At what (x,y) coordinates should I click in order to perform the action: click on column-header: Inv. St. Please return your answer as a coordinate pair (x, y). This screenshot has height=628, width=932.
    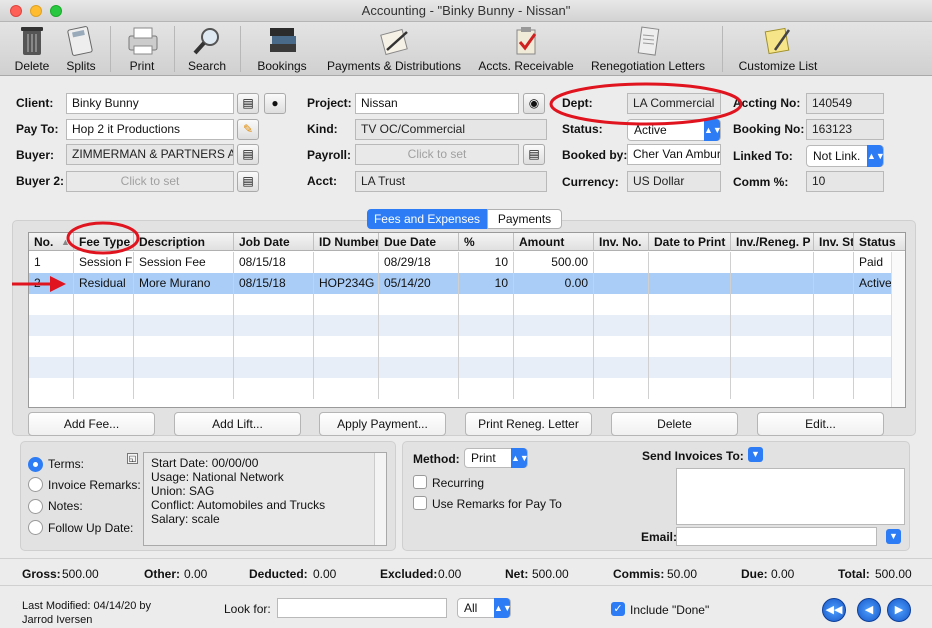
    Looking at the image, I should click on (834, 242).